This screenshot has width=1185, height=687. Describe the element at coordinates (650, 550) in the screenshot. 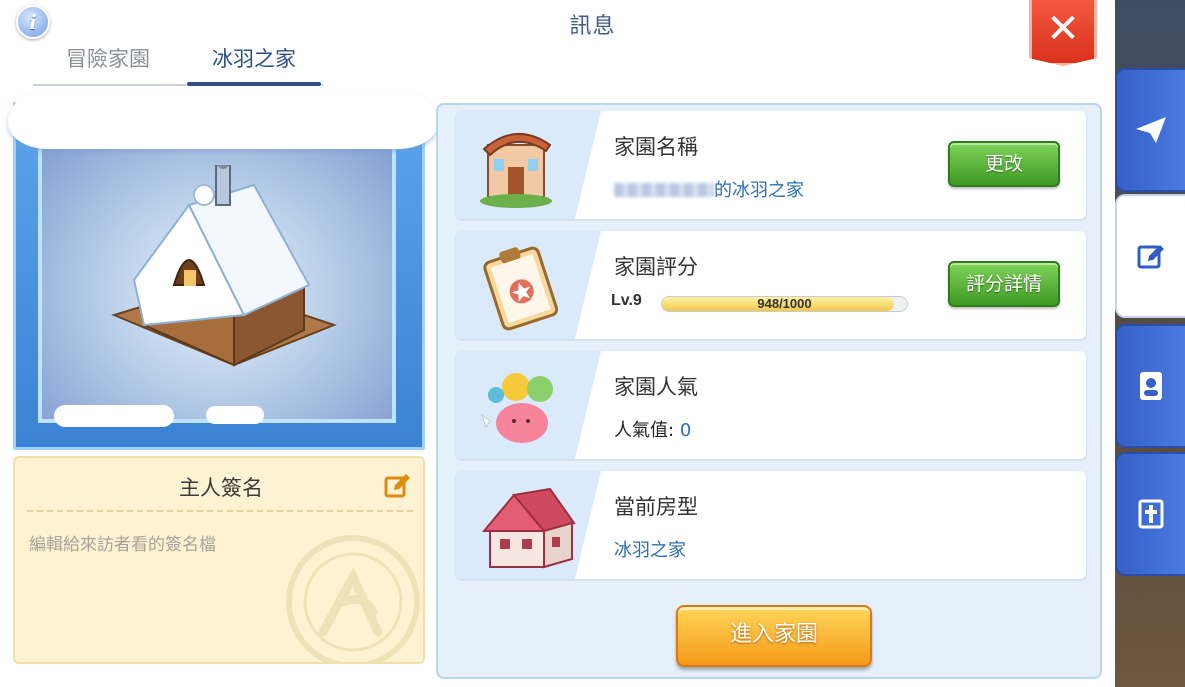

I see `house-type-value: 冰羽之家` at that location.